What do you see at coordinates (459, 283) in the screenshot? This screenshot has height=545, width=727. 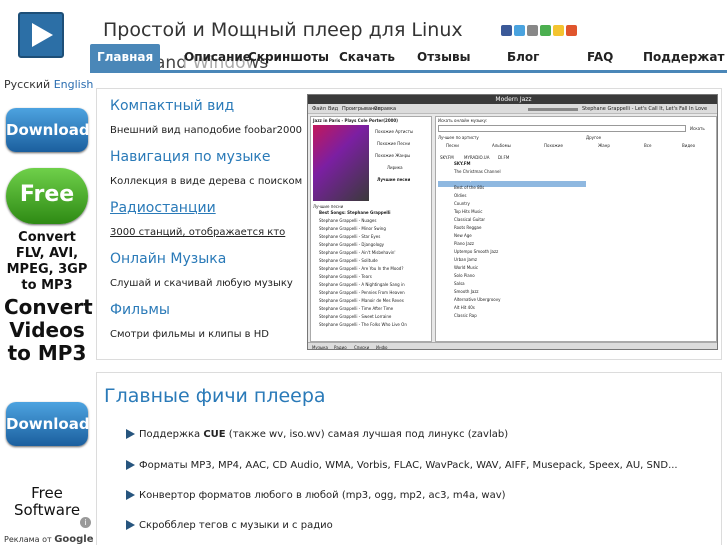 I see `screenshot-station: Salsa` at bounding box center [459, 283].